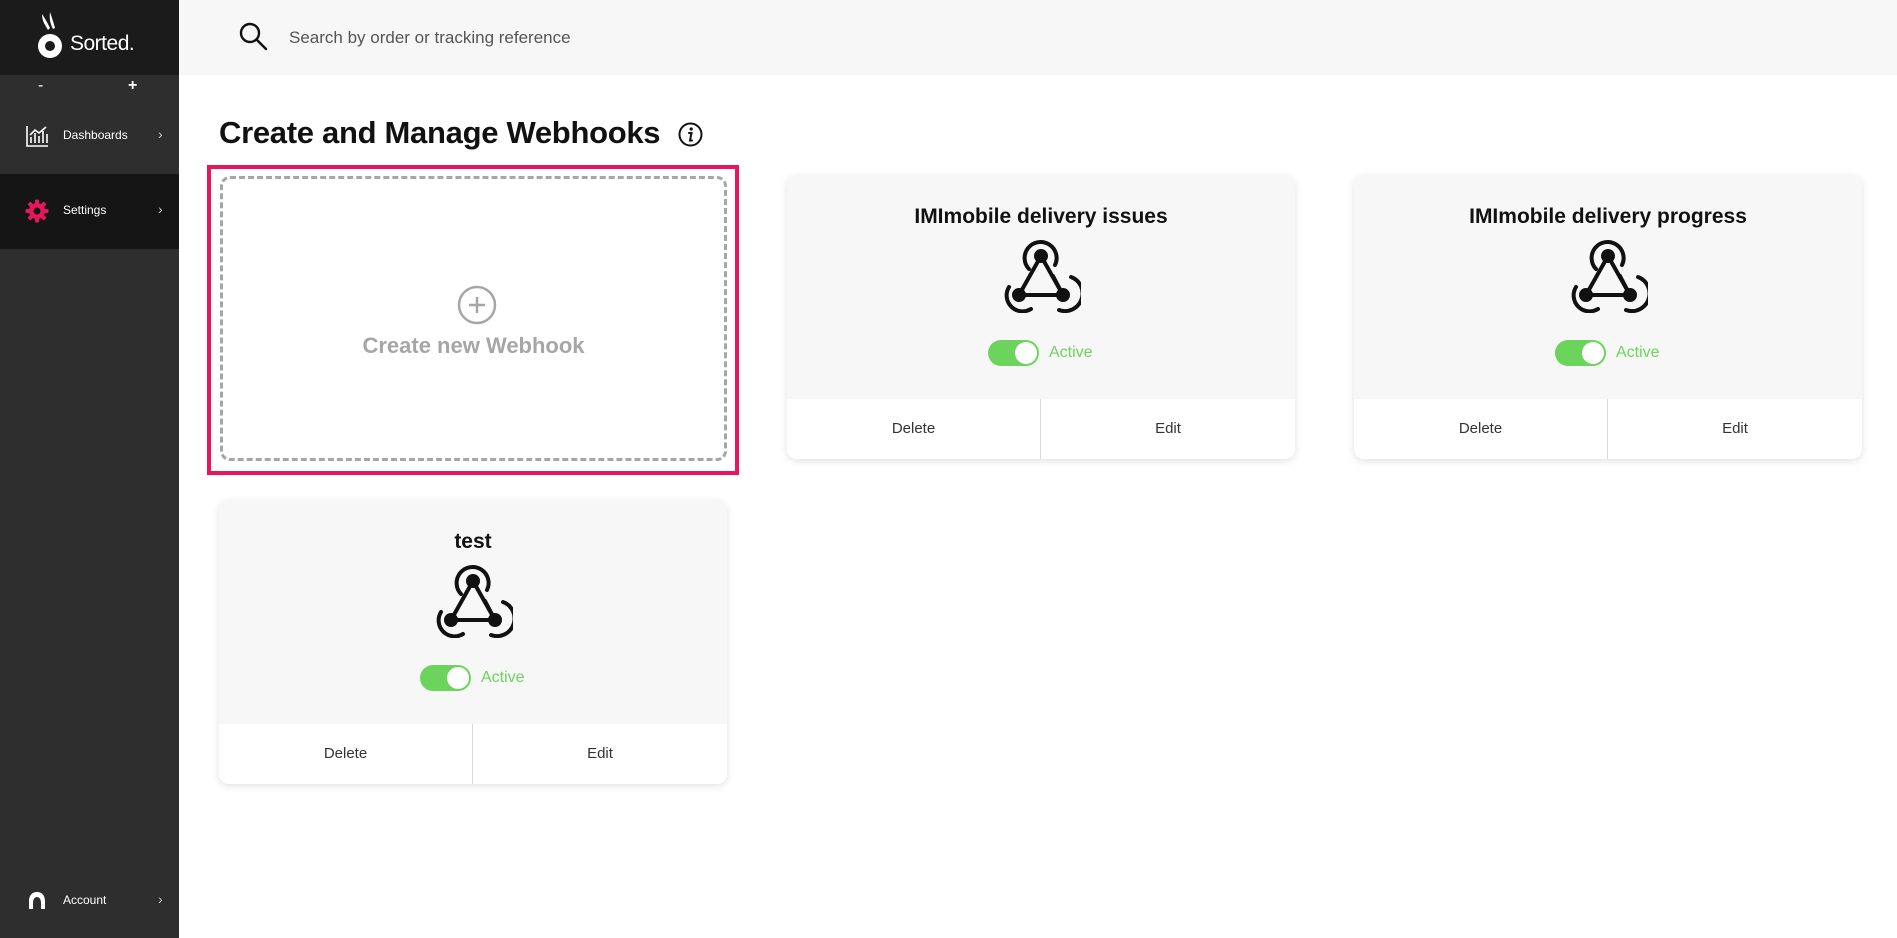 This screenshot has width=1897, height=938. Describe the element at coordinates (690, 134) in the screenshot. I see `info-icon` at that location.